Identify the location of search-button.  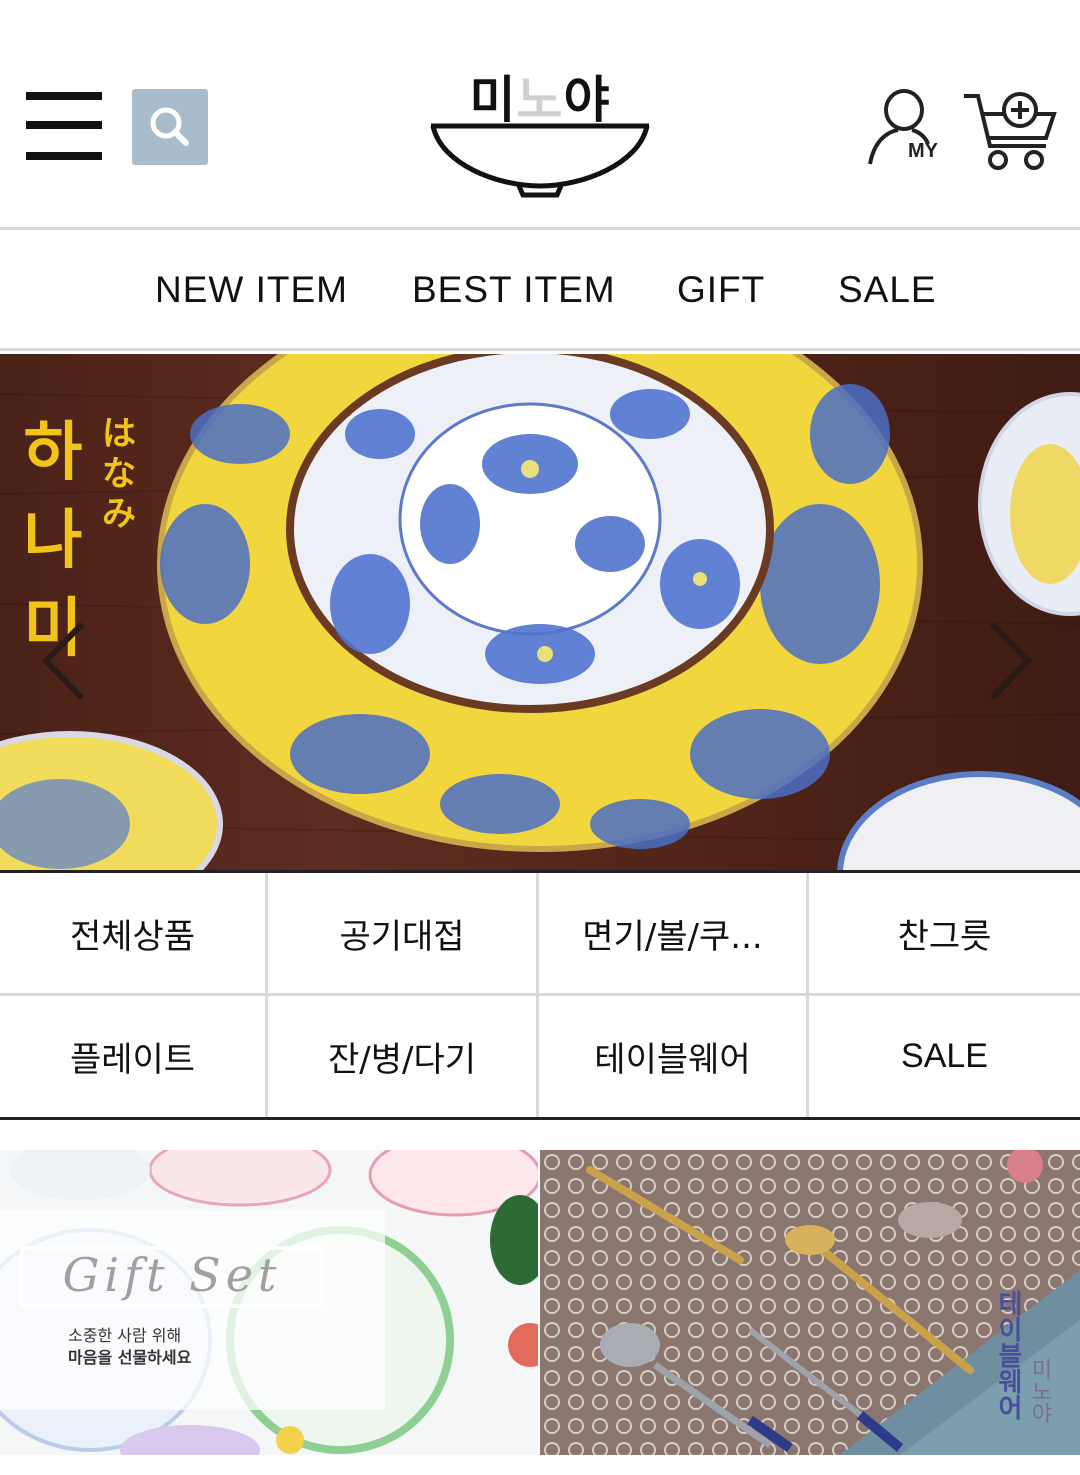
(170, 127).